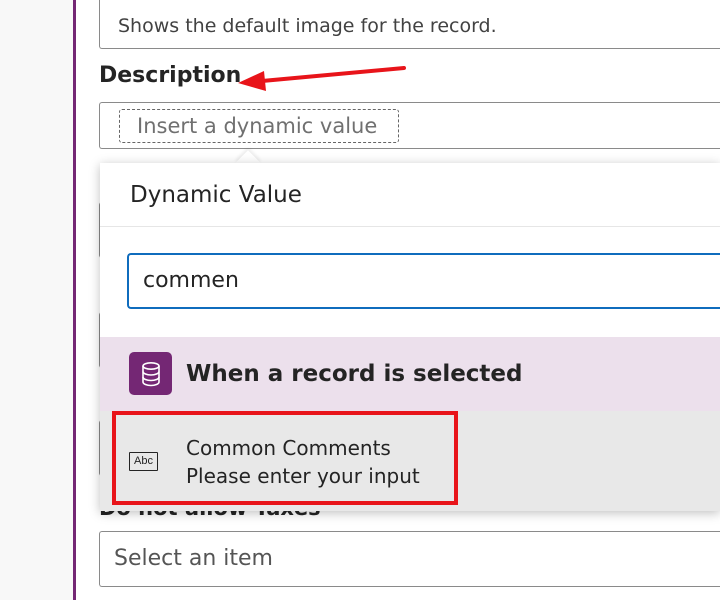 This screenshot has height=600, width=720. Describe the element at coordinates (36, 300) in the screenshot. I see `left-gutter` at that location.